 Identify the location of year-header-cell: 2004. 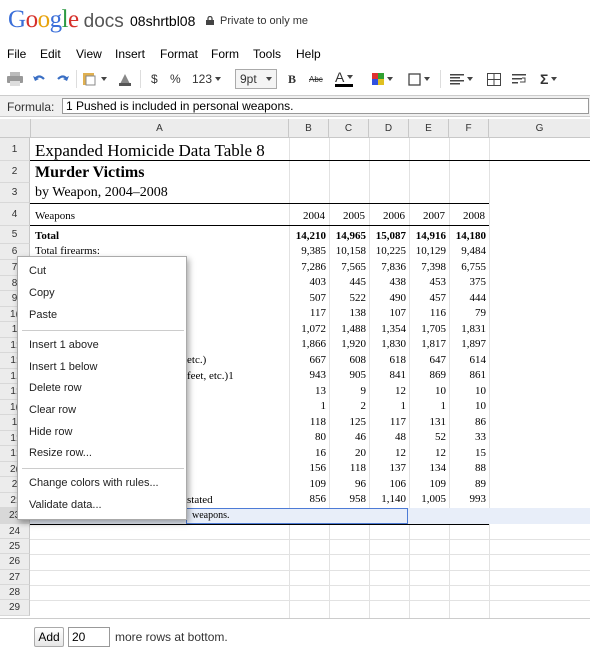
(307, 216).